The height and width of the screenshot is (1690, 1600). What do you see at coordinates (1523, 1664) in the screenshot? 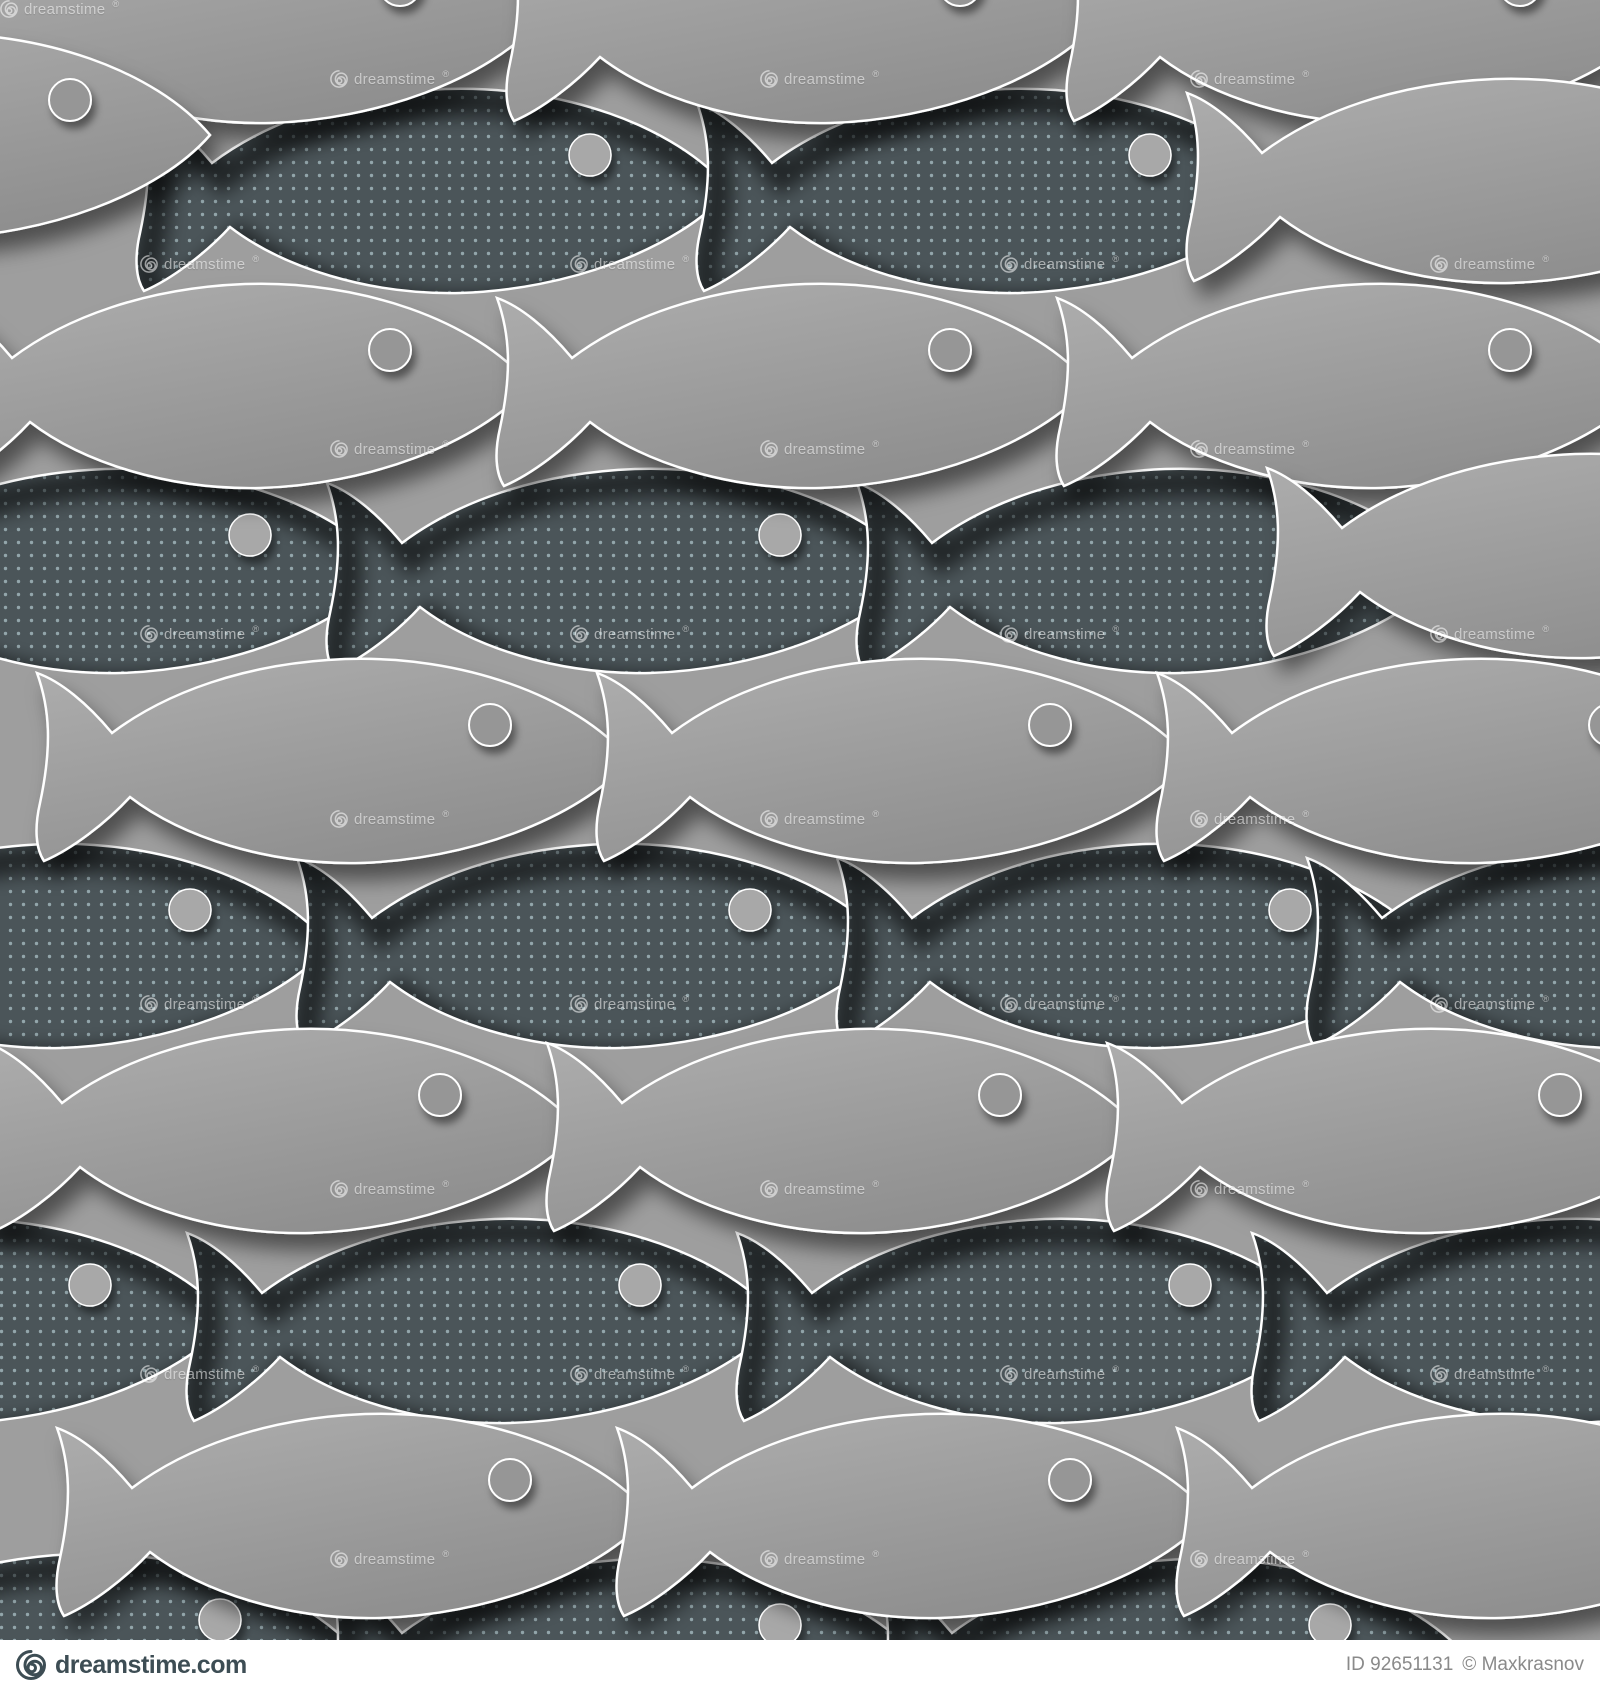
I see `image-author: © Maxkrasnov` at bounding box center [1523, 1664].